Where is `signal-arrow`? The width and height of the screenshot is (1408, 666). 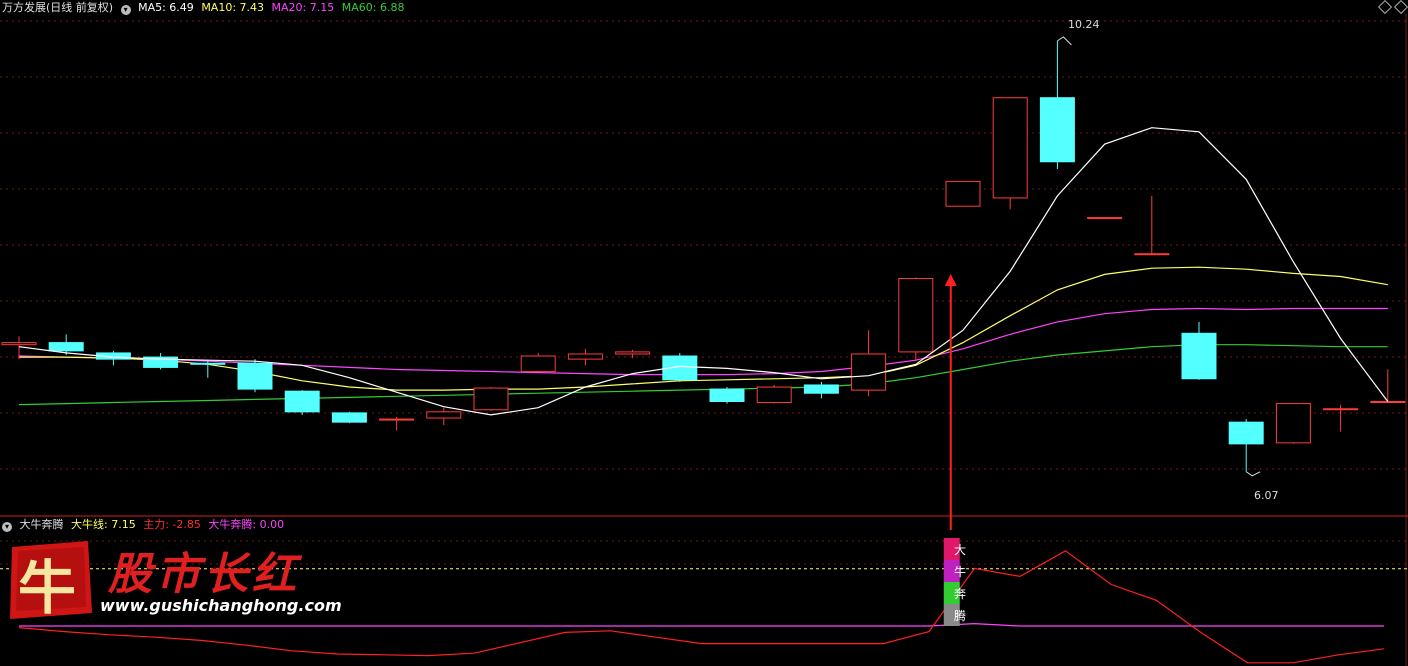
signal-arrow is located at coordinates (950, 402).